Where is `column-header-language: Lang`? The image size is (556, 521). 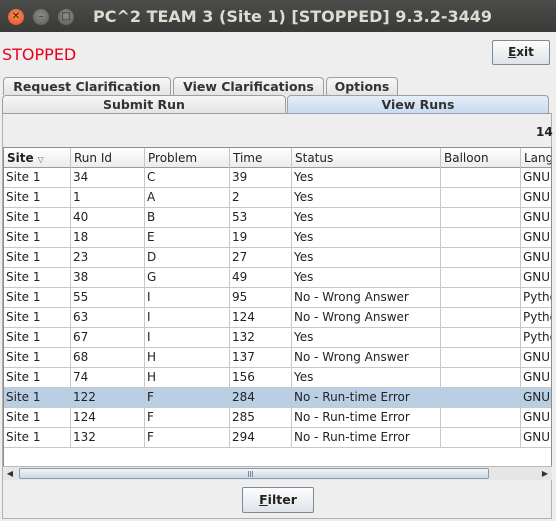 column-header-language: Lang is located at coordinates (536, 158).